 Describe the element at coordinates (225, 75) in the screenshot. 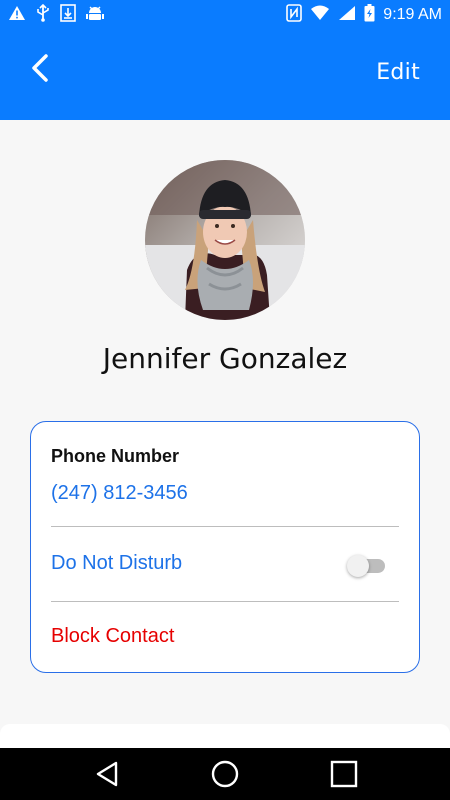

I see `app-bar: Edit` at that location.